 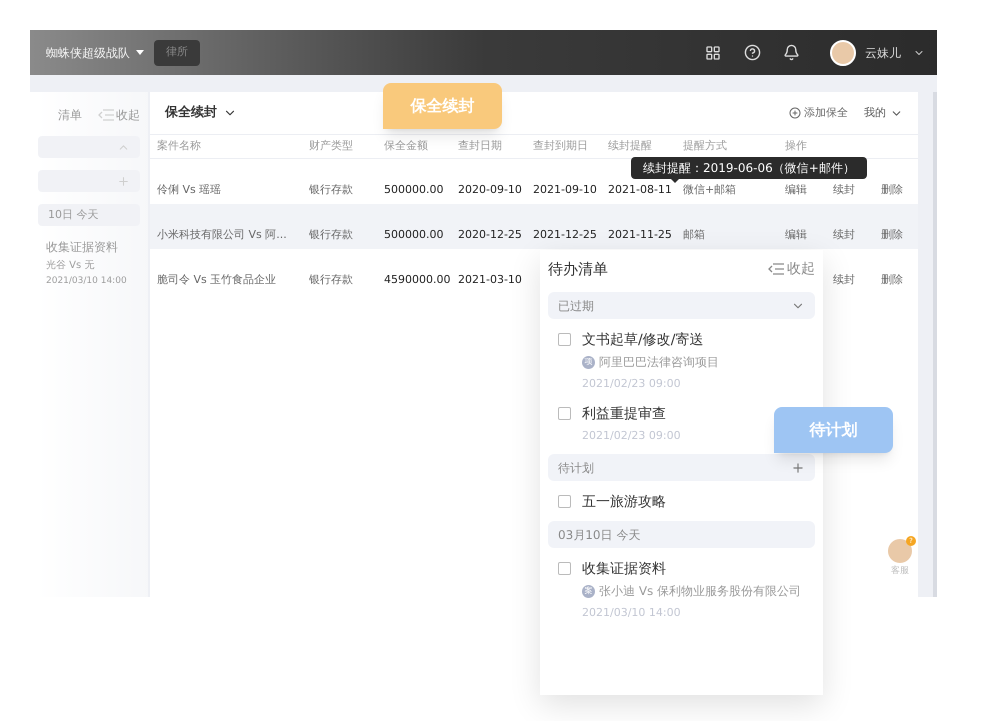 I want to click on project-badge: 项, so click(x=588, y=362).